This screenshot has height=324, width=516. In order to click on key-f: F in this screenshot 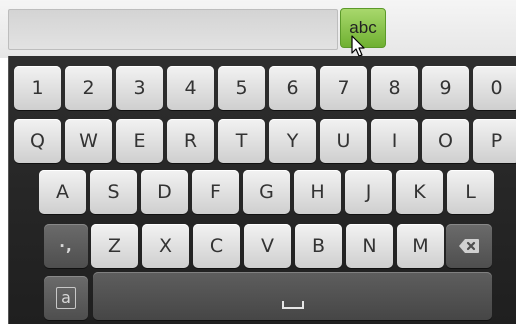, I will do `click(215, 192)`.